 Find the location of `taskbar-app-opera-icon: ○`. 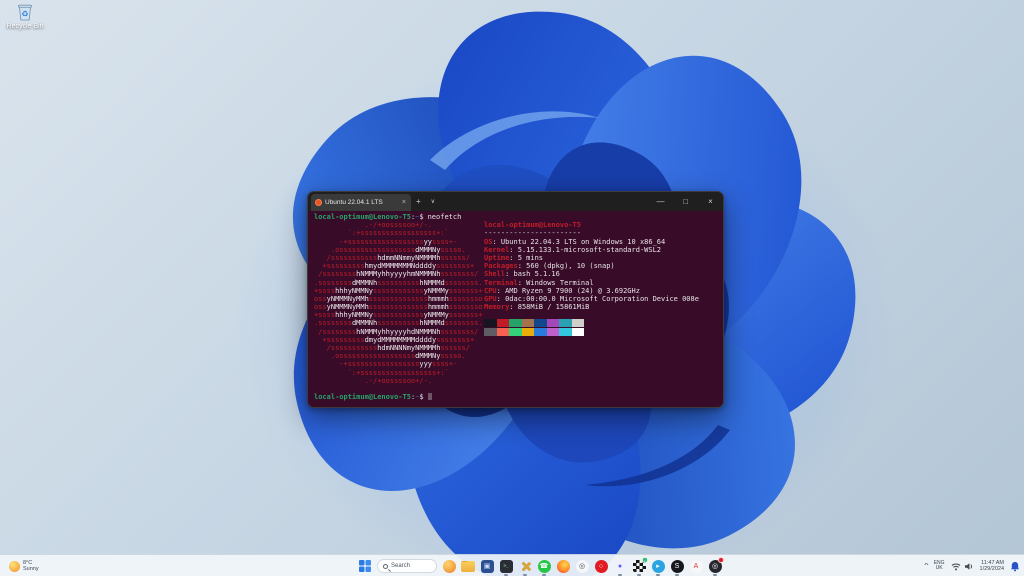

taskbar-app-opera-icon: ○ is located at coordinates (601, 566).